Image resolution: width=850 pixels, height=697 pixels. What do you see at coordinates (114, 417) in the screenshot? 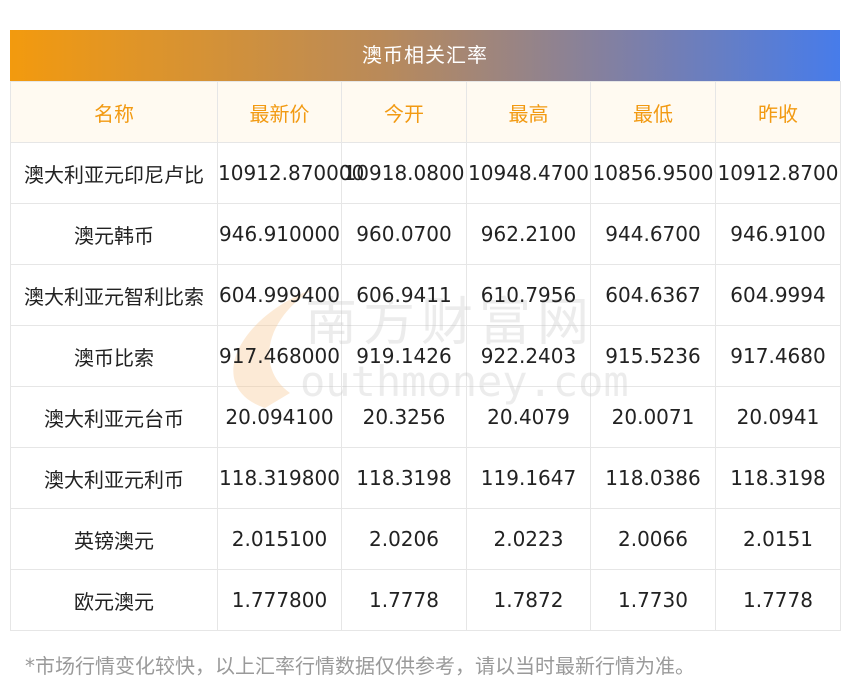
I see `cell-name: 澳大利亚元台币` at bounding box center [114, 417].